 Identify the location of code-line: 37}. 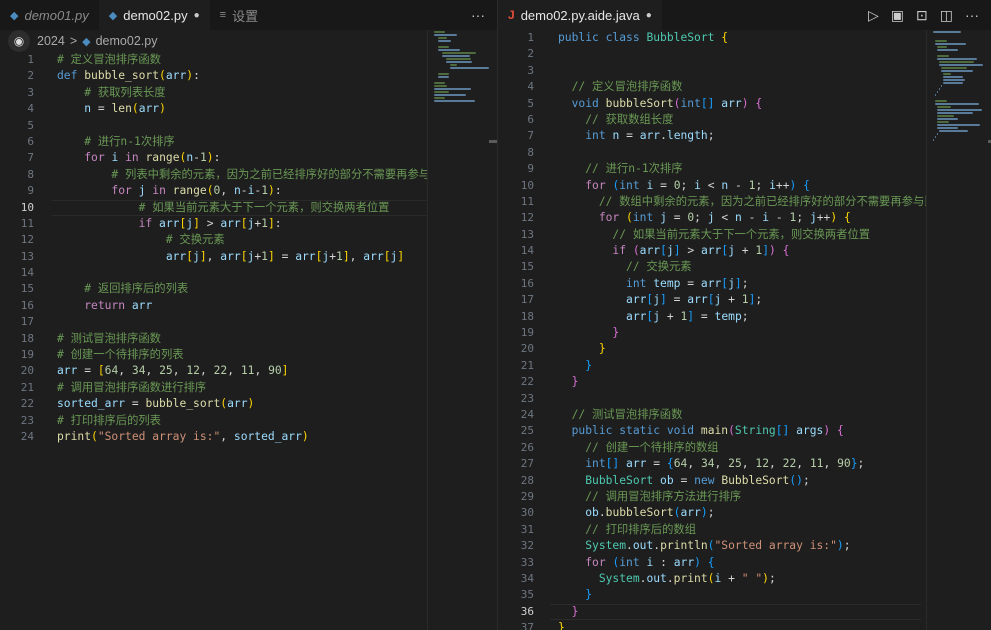
(744, 625).